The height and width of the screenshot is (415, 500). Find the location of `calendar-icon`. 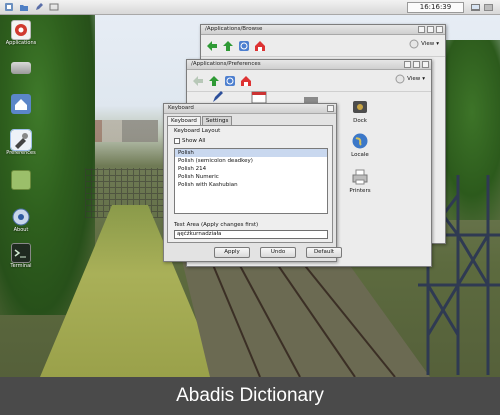

calendar-icon is located at coordinates (259, 97).